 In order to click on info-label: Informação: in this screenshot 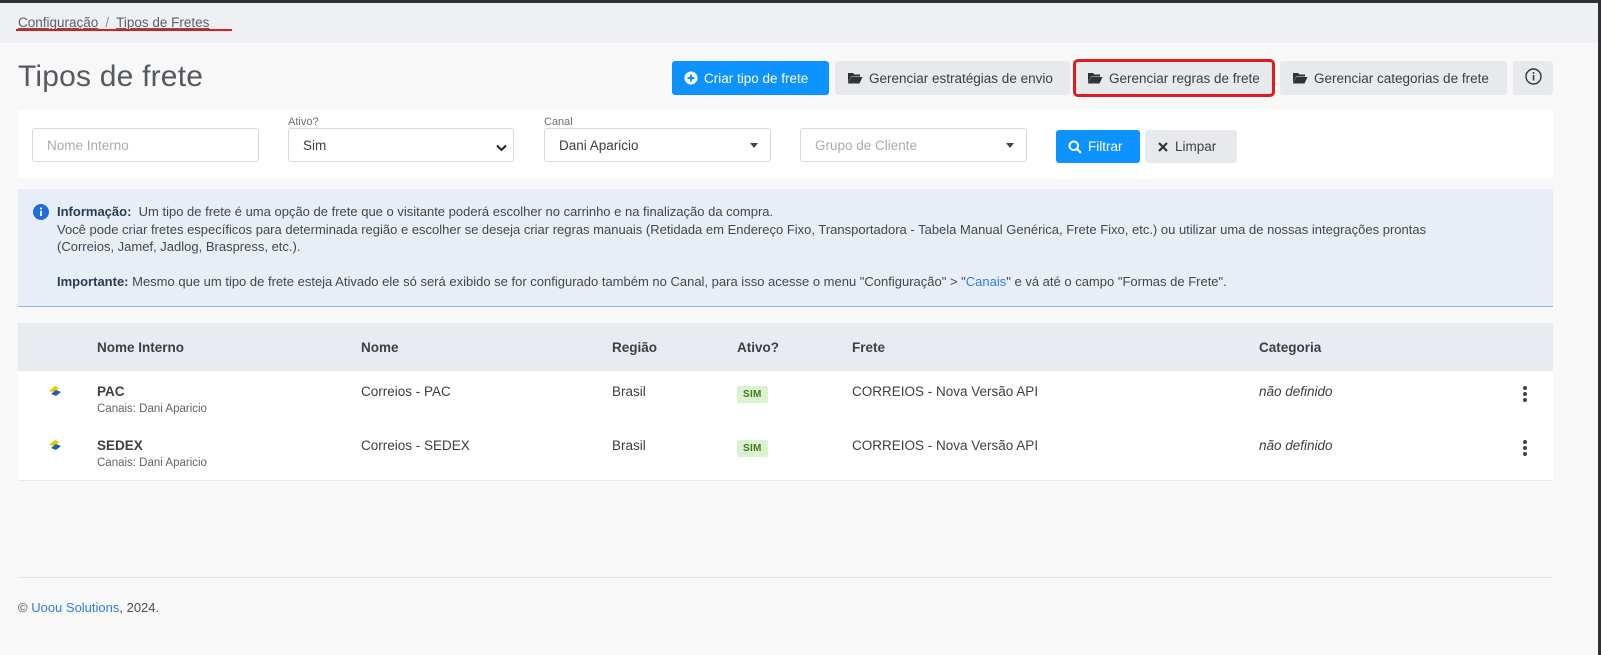, I will do `click(94, 211)`.